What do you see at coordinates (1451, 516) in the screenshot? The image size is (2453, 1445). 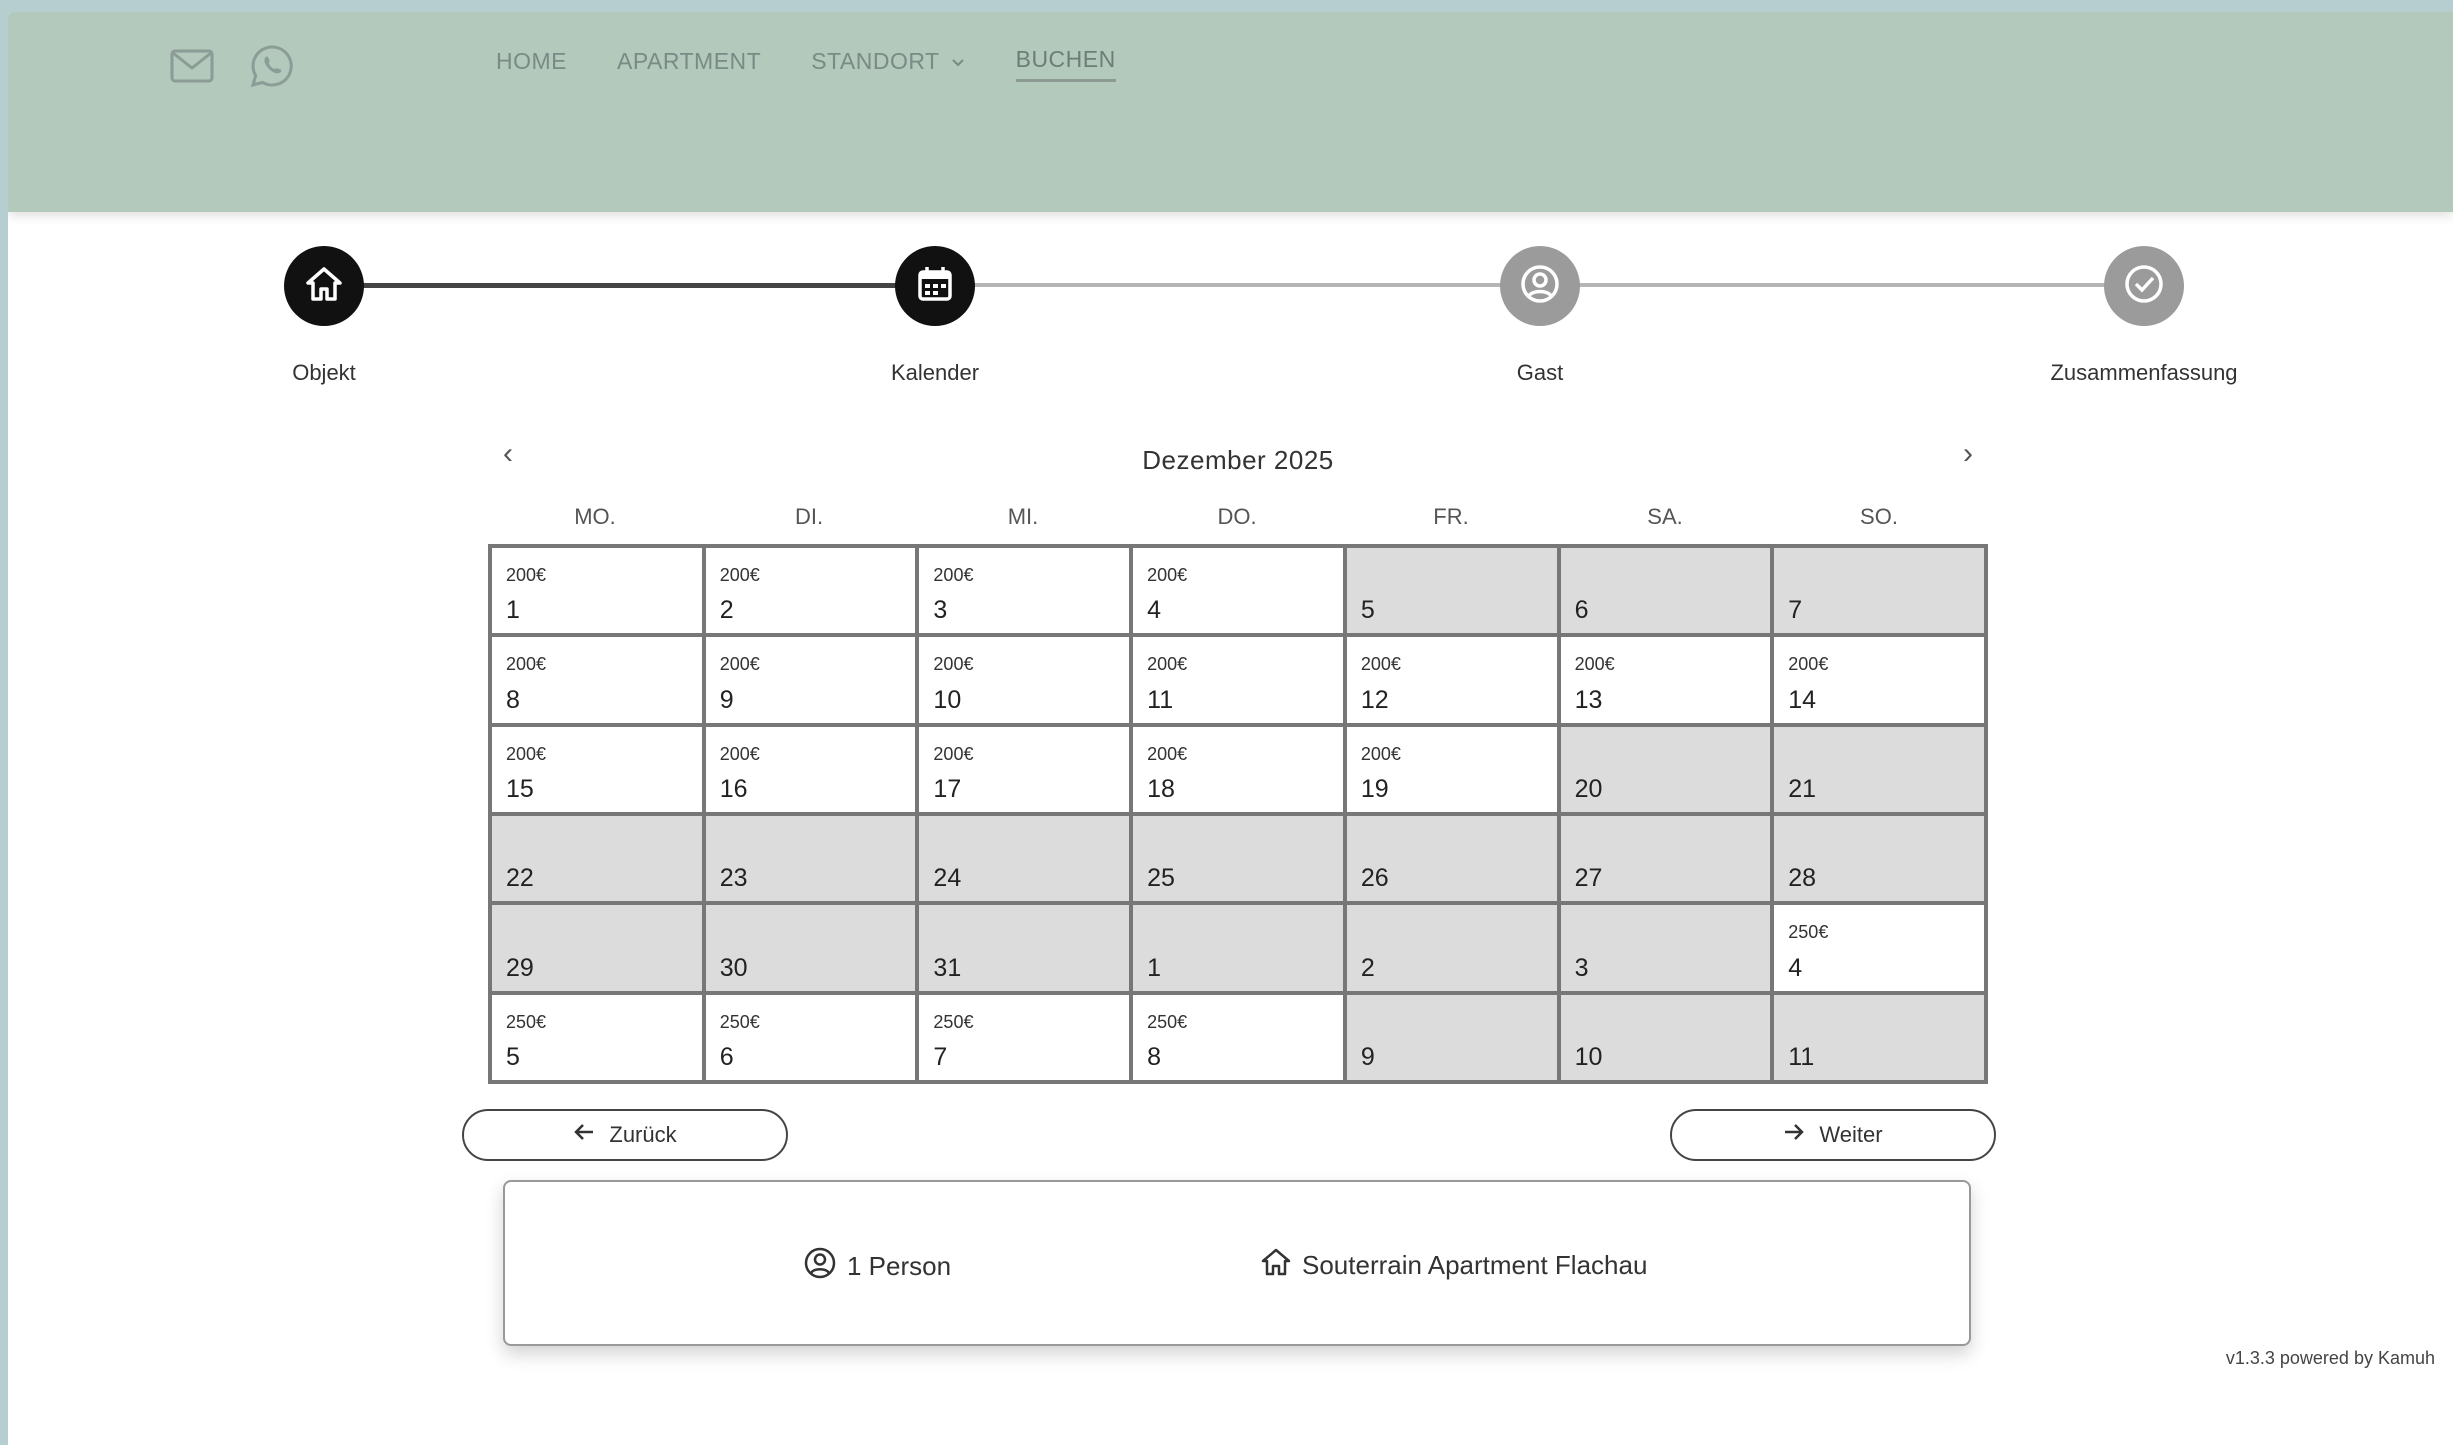 I see `weekday-fr: FR.` at bounding box center [1451, 516].